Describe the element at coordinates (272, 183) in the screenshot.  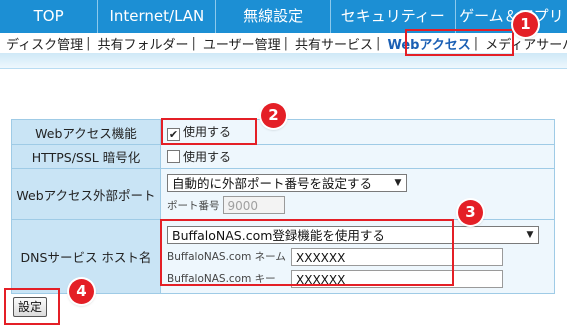
I see `external-port-select-value: 自動的に外部ポート番号を設定する` at that location.